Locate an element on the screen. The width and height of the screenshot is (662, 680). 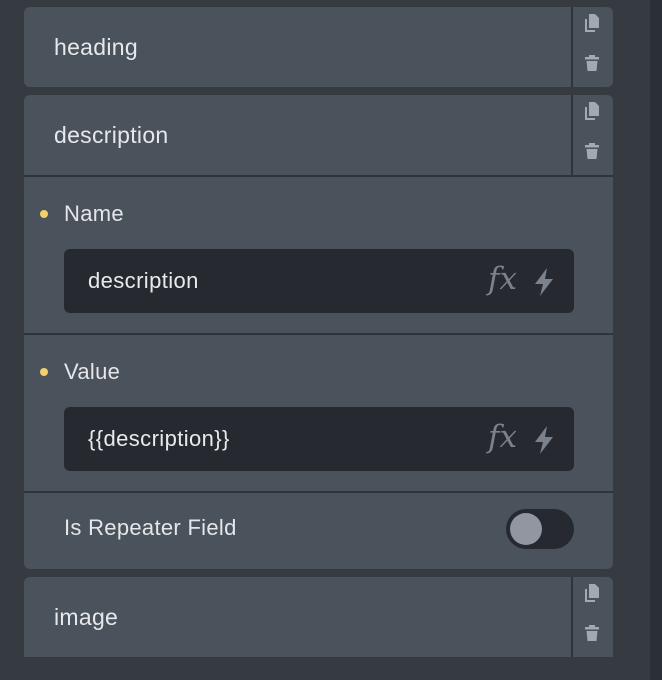
repeater-item-header: heading is located at coordinates (318, 47).